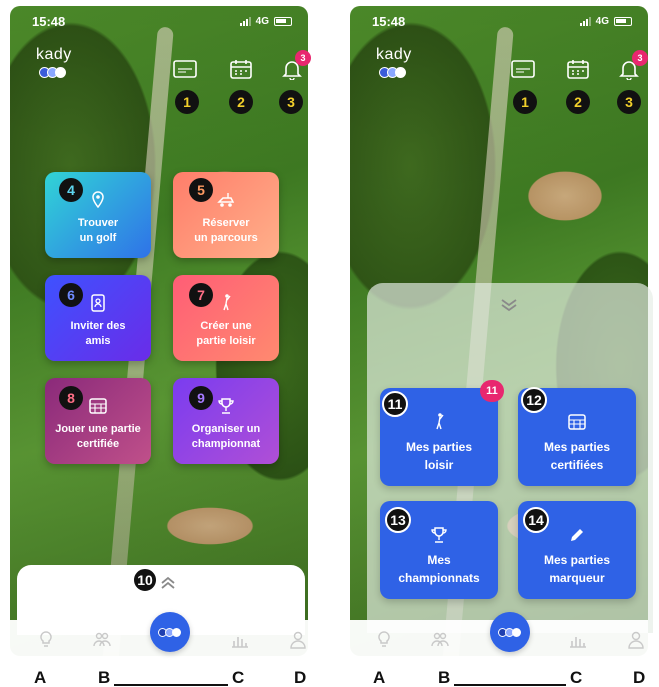  What do you see at coordinates (395, 404) in the screenshot?
I see `marker-11: 11` at bounding box center [395, 404].